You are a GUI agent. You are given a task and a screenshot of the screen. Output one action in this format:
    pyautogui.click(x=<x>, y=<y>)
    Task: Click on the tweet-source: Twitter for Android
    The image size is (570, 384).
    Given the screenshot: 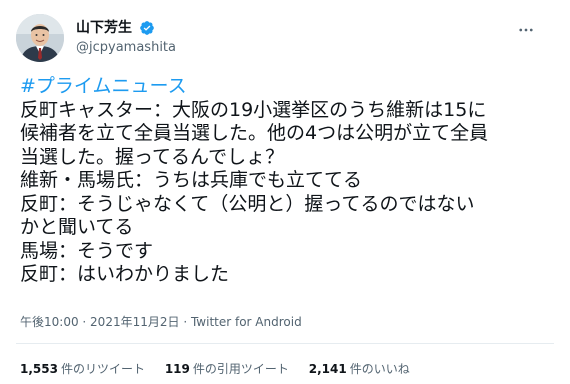 What is the action you would take?
    pyautogui.click(x=246, y=322)
    